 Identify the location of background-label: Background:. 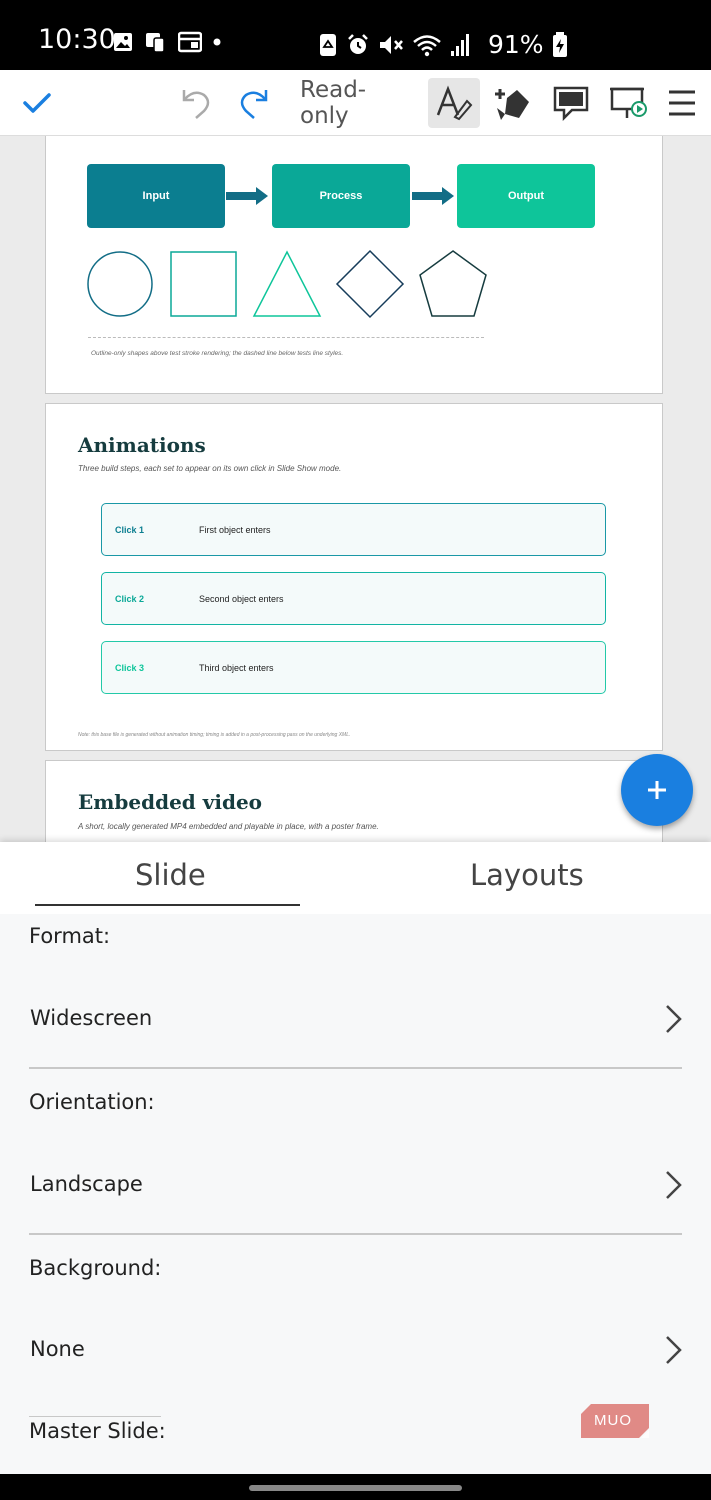
(95, 1268).